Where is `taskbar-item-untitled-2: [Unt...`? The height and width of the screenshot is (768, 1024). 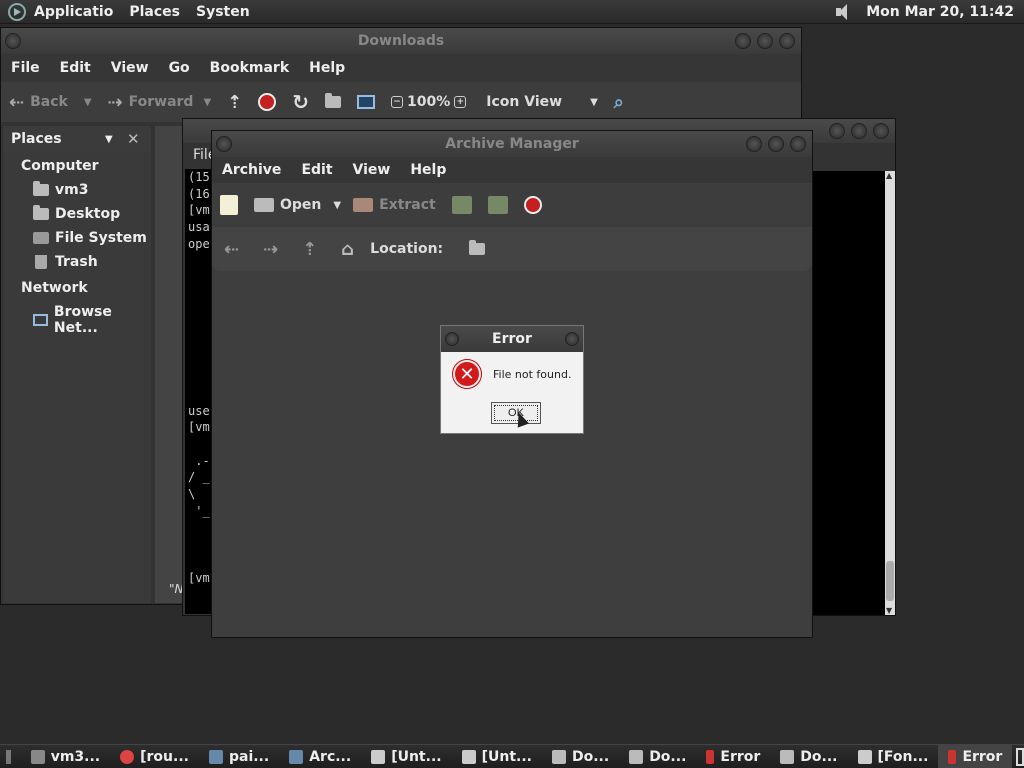 taskbar-item-untitled-2: [Unt... is located at coordinates (497, 756).